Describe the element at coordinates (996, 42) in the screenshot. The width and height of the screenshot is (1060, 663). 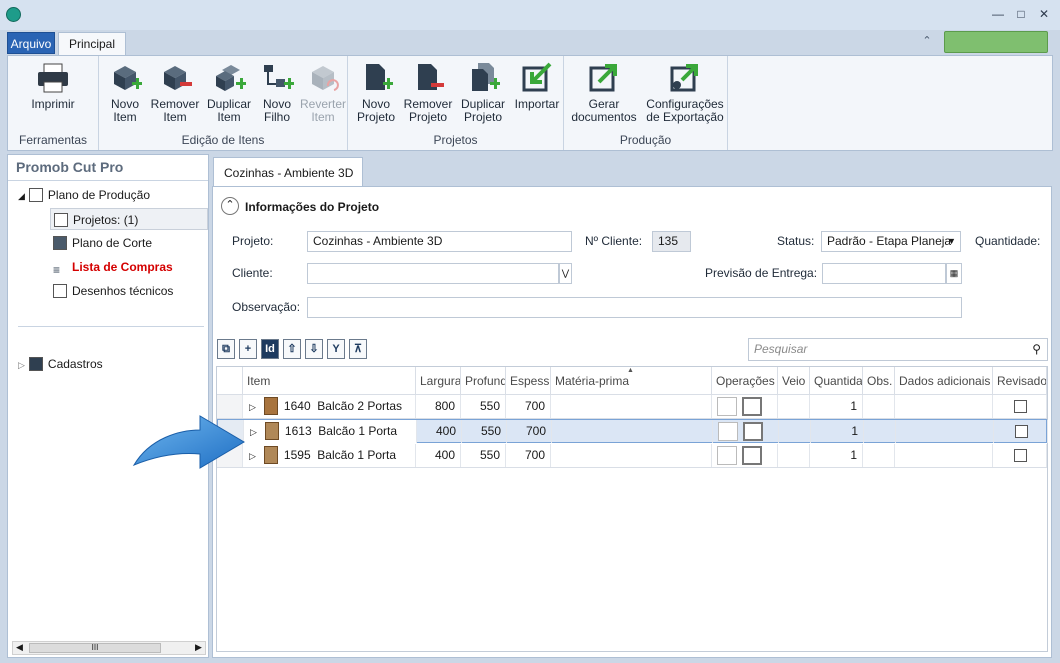
I see `status-indicator` at that location.